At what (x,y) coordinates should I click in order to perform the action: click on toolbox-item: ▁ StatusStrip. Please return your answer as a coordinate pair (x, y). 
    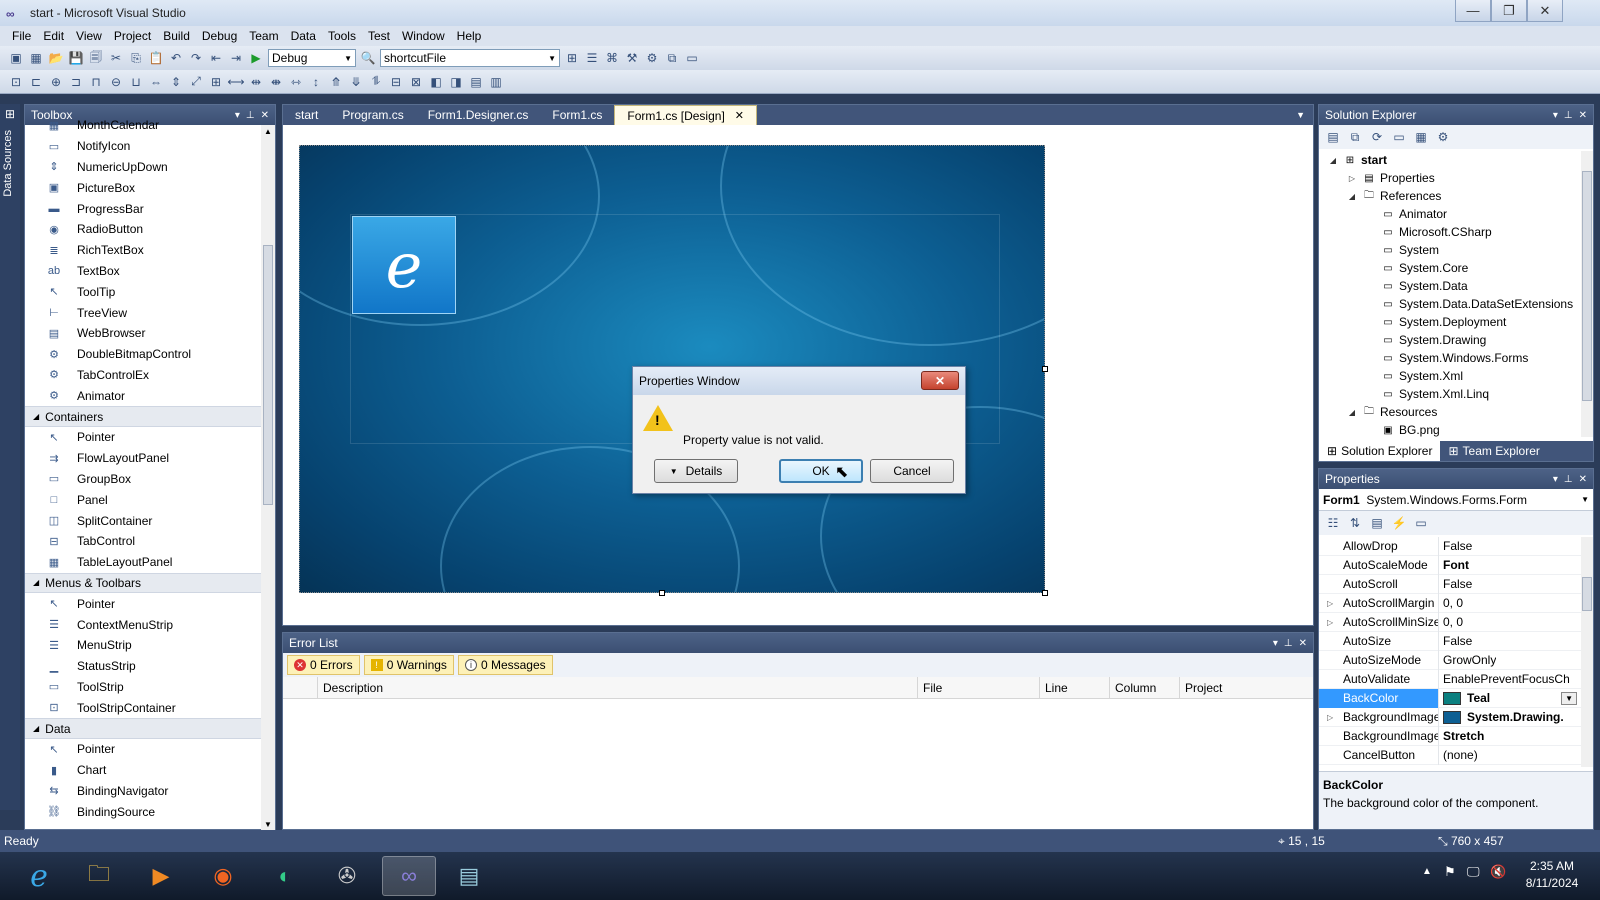
    Looking at the image, I should click on (143, 666).